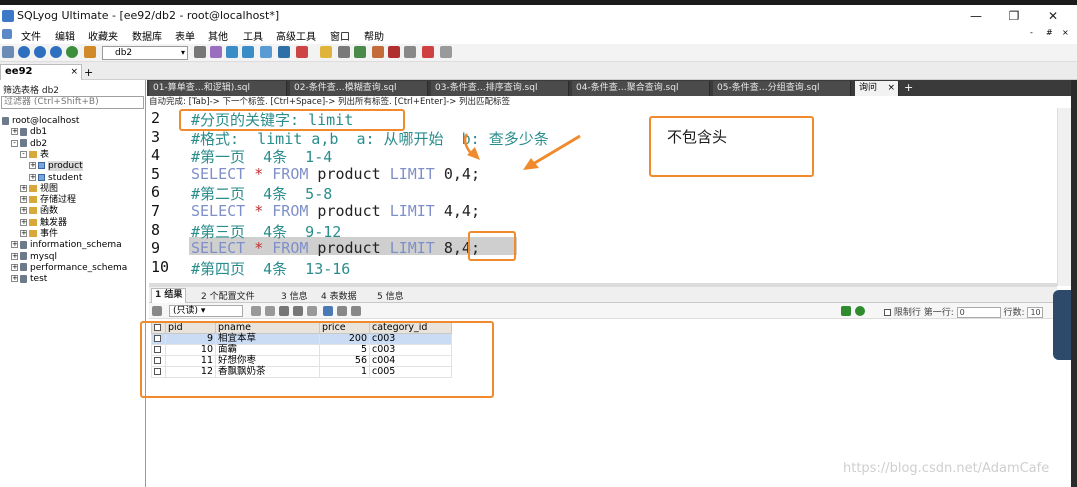 This screenshot has width=1077, height=487. What do you see at coordinates (56, 166) in the screenshot?
I see `tree-item: + product` at bounding box center [56, 166].